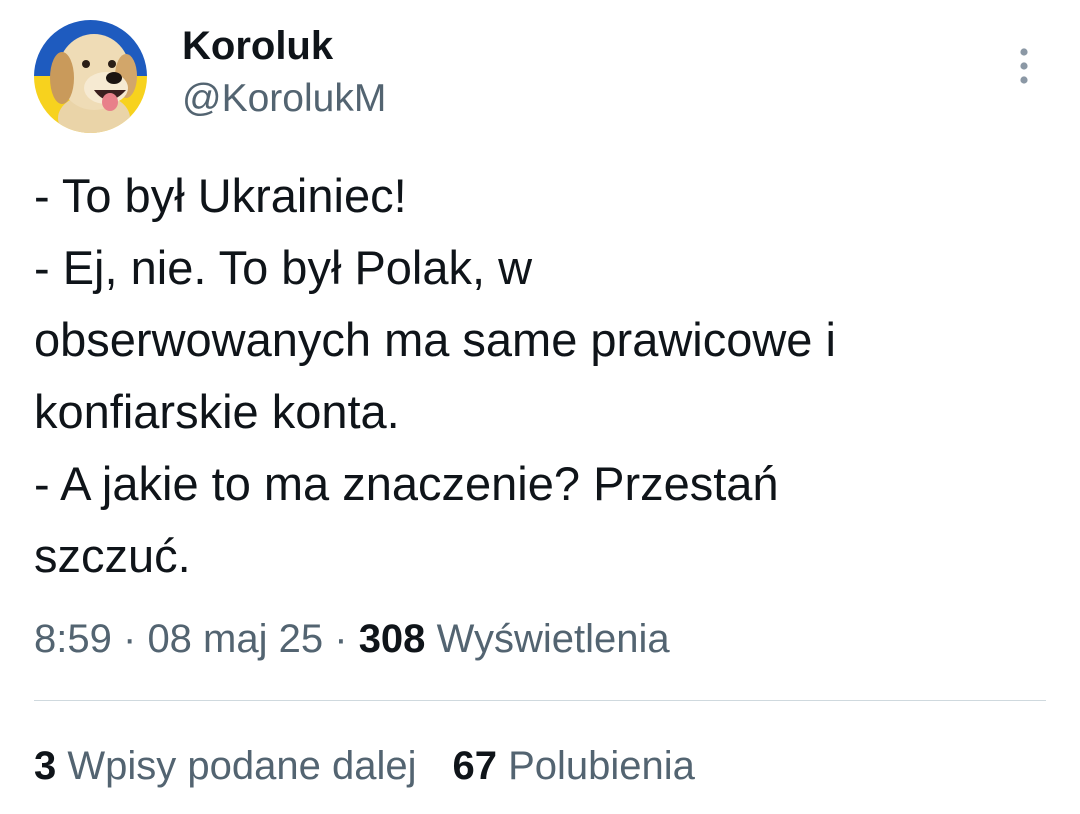 This screenshot has width=1080, height=814. I want to click on tweet-timestamp-link: 8:59 · 08 maj 25, so click(178, 639).